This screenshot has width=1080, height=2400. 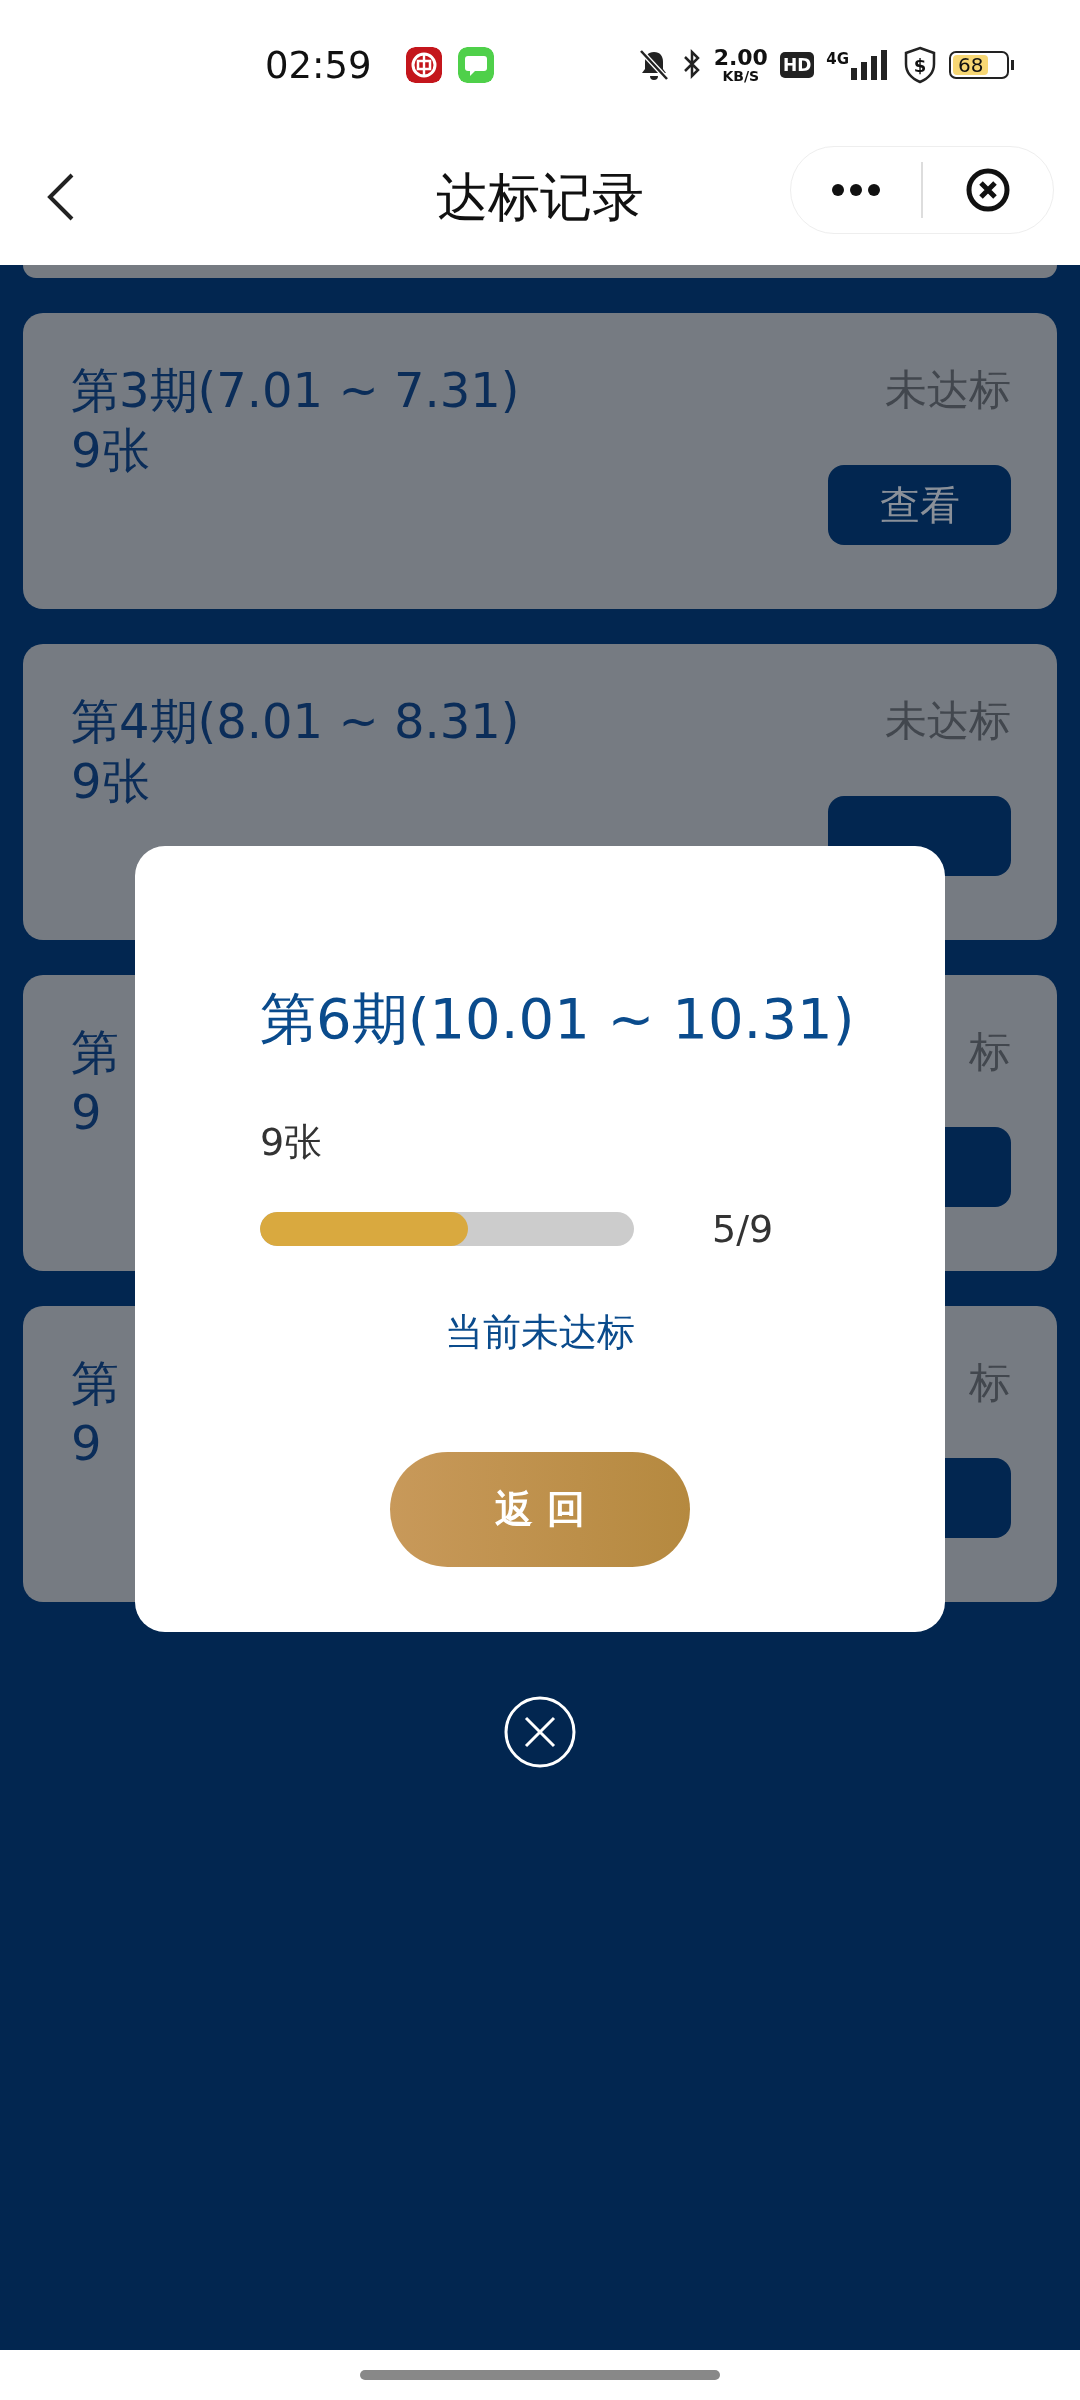 I want to click on close-icon, so click(x=988, y=190).